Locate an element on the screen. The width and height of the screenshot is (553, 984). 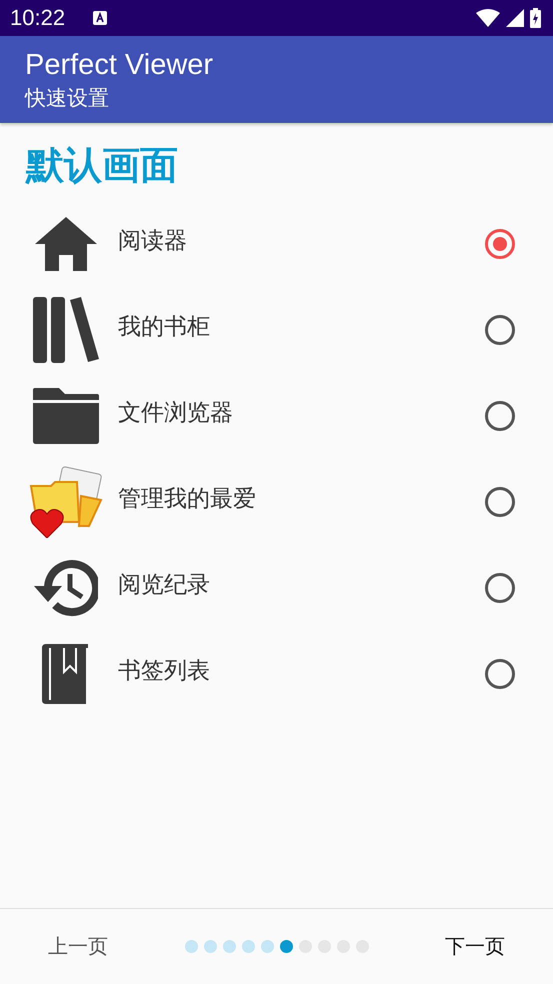
keyboard-notification-icon is located at coordinates (100, 18).